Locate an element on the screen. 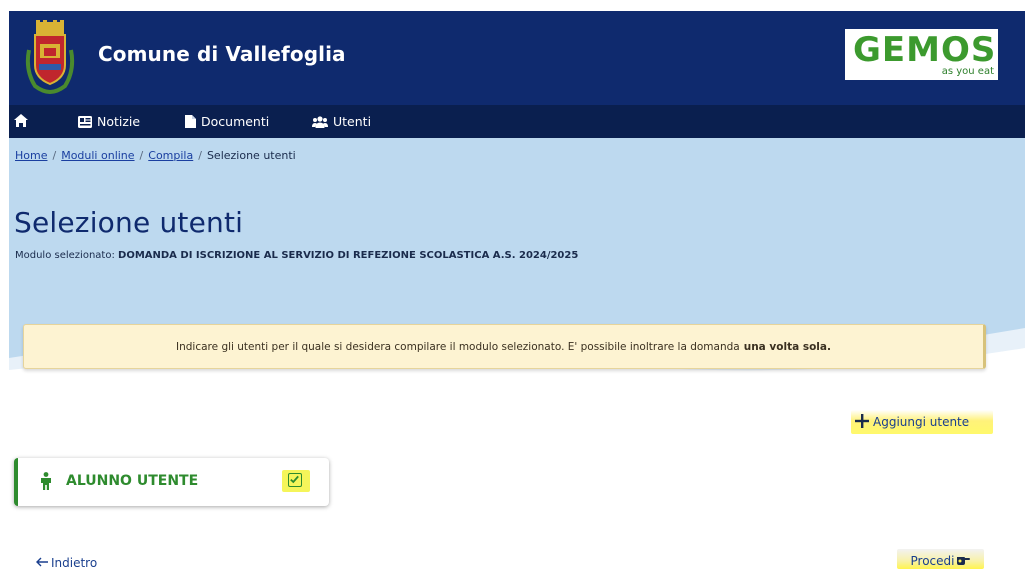  proceed-label: Procedi is located at coordinates (932, 561).